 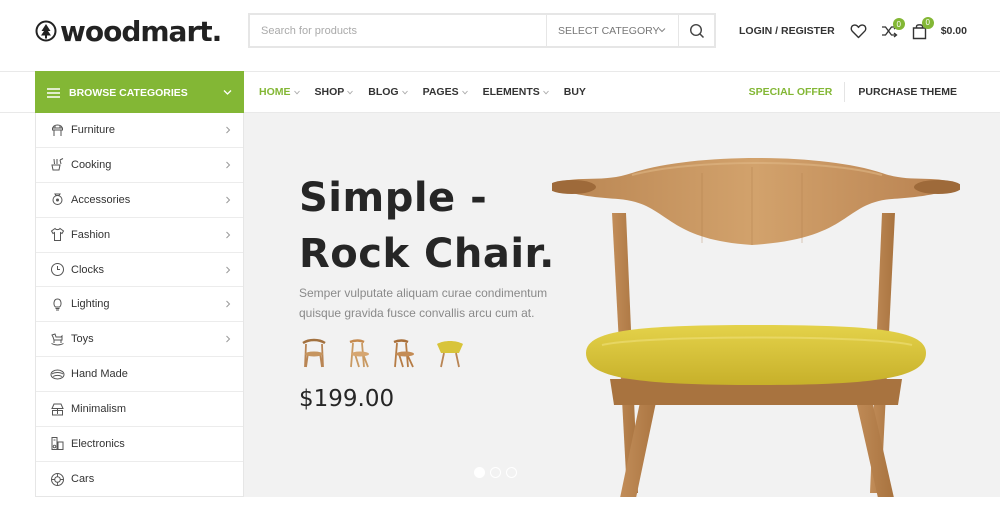 What do you see at coordinates (46, 31) in the screenshot?
I see `tree-logo-icon` at bounding box center [46, 31].